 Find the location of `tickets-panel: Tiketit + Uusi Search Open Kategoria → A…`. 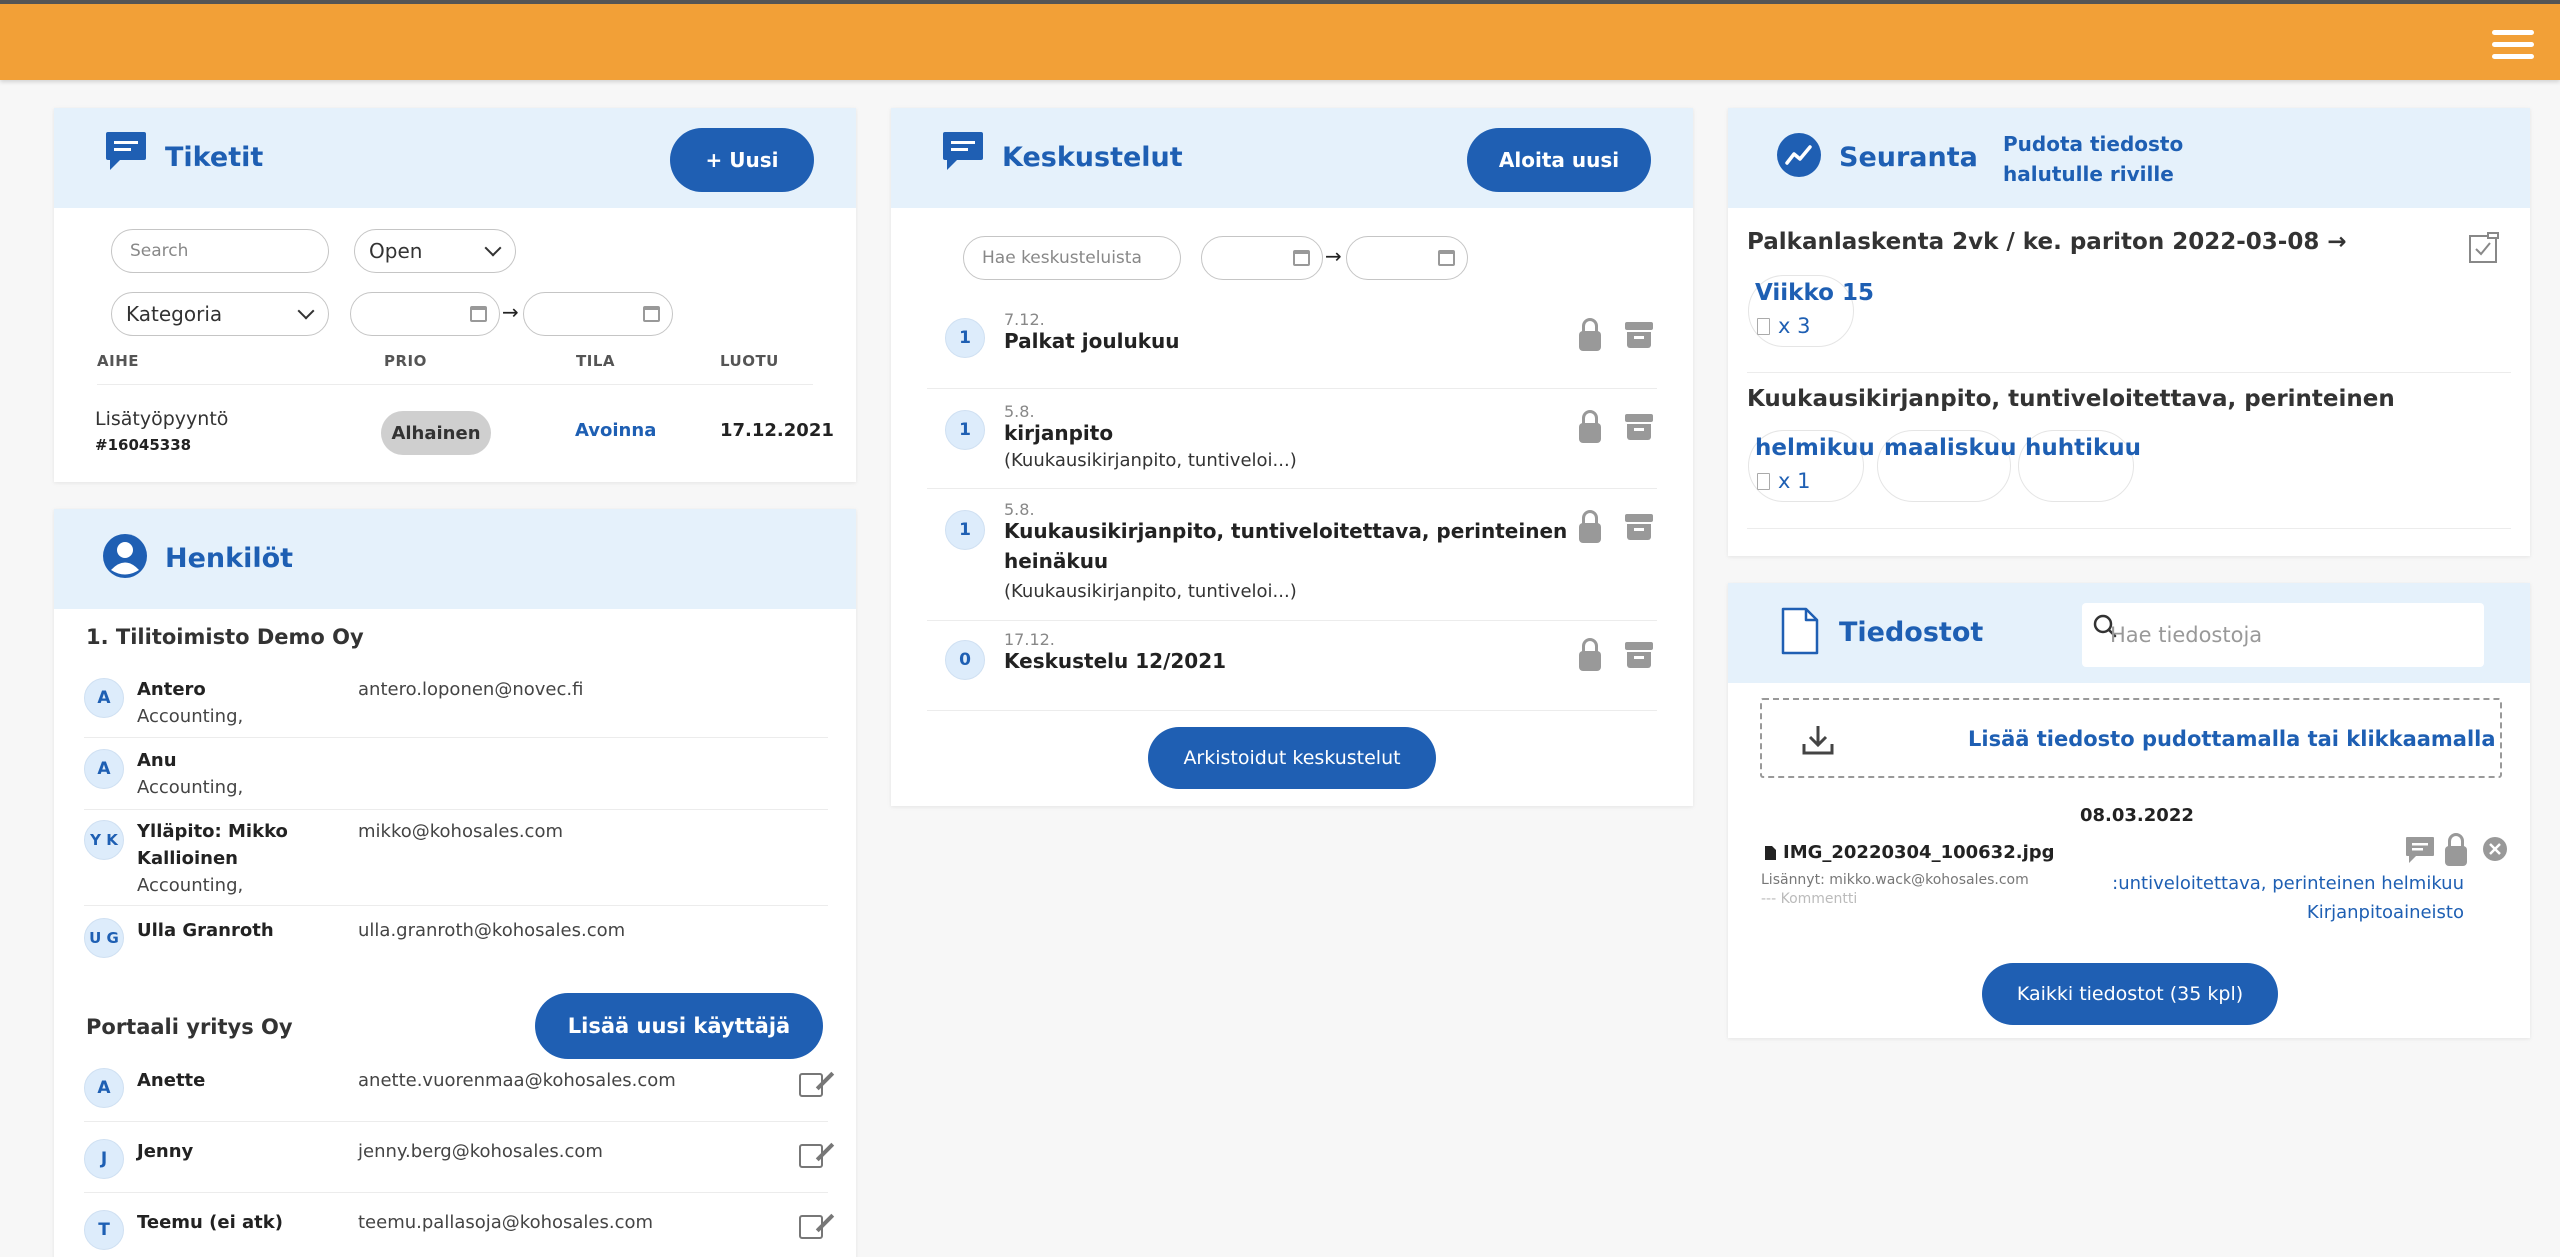

tickets-panel: Tiketit + Uusi Search Open Kategoria → A… is located at coordinates (455, 295).